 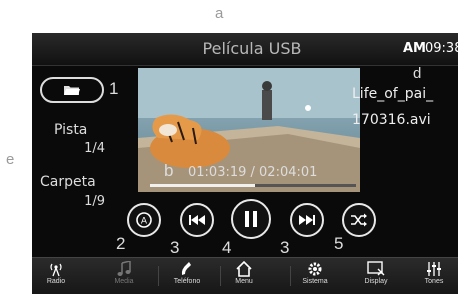 What do you see at coordinates (175, 247) in the screenshot?
I see `callout-3a: 3` at bounding box center [175, 247].